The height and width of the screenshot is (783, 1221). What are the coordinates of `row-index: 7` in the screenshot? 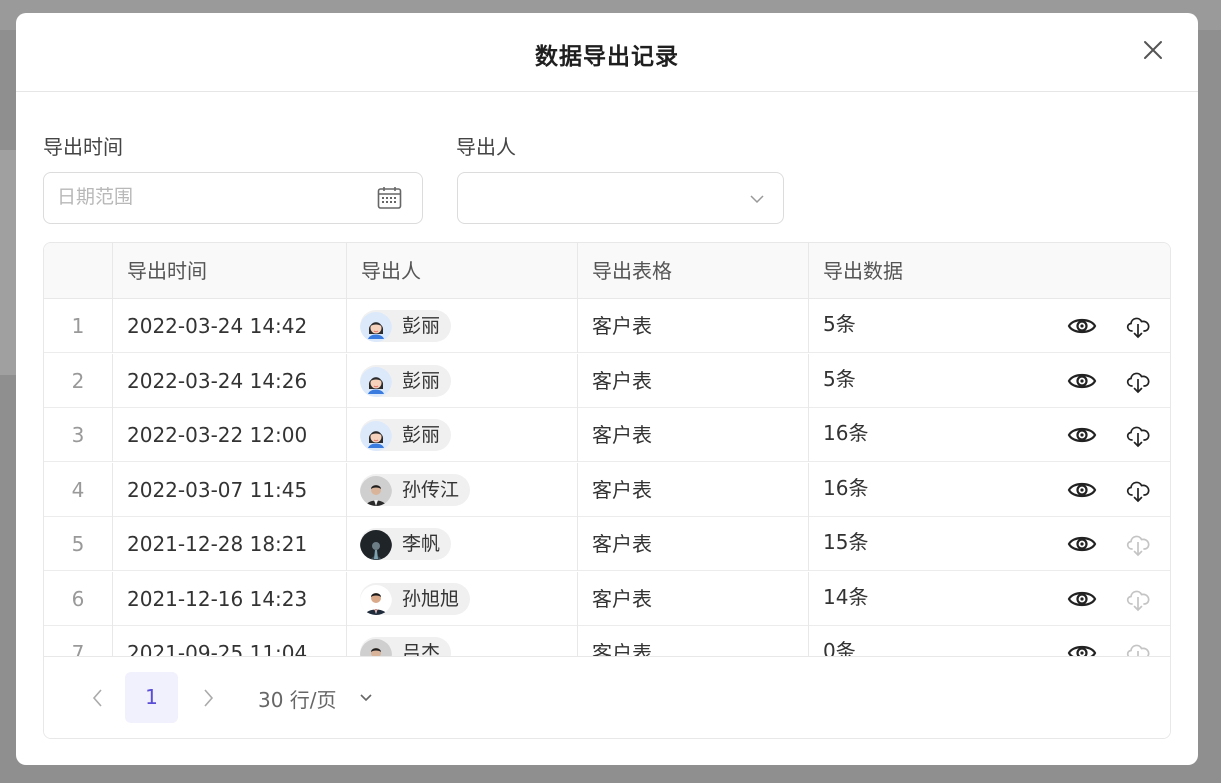 It's located at (78, 648).